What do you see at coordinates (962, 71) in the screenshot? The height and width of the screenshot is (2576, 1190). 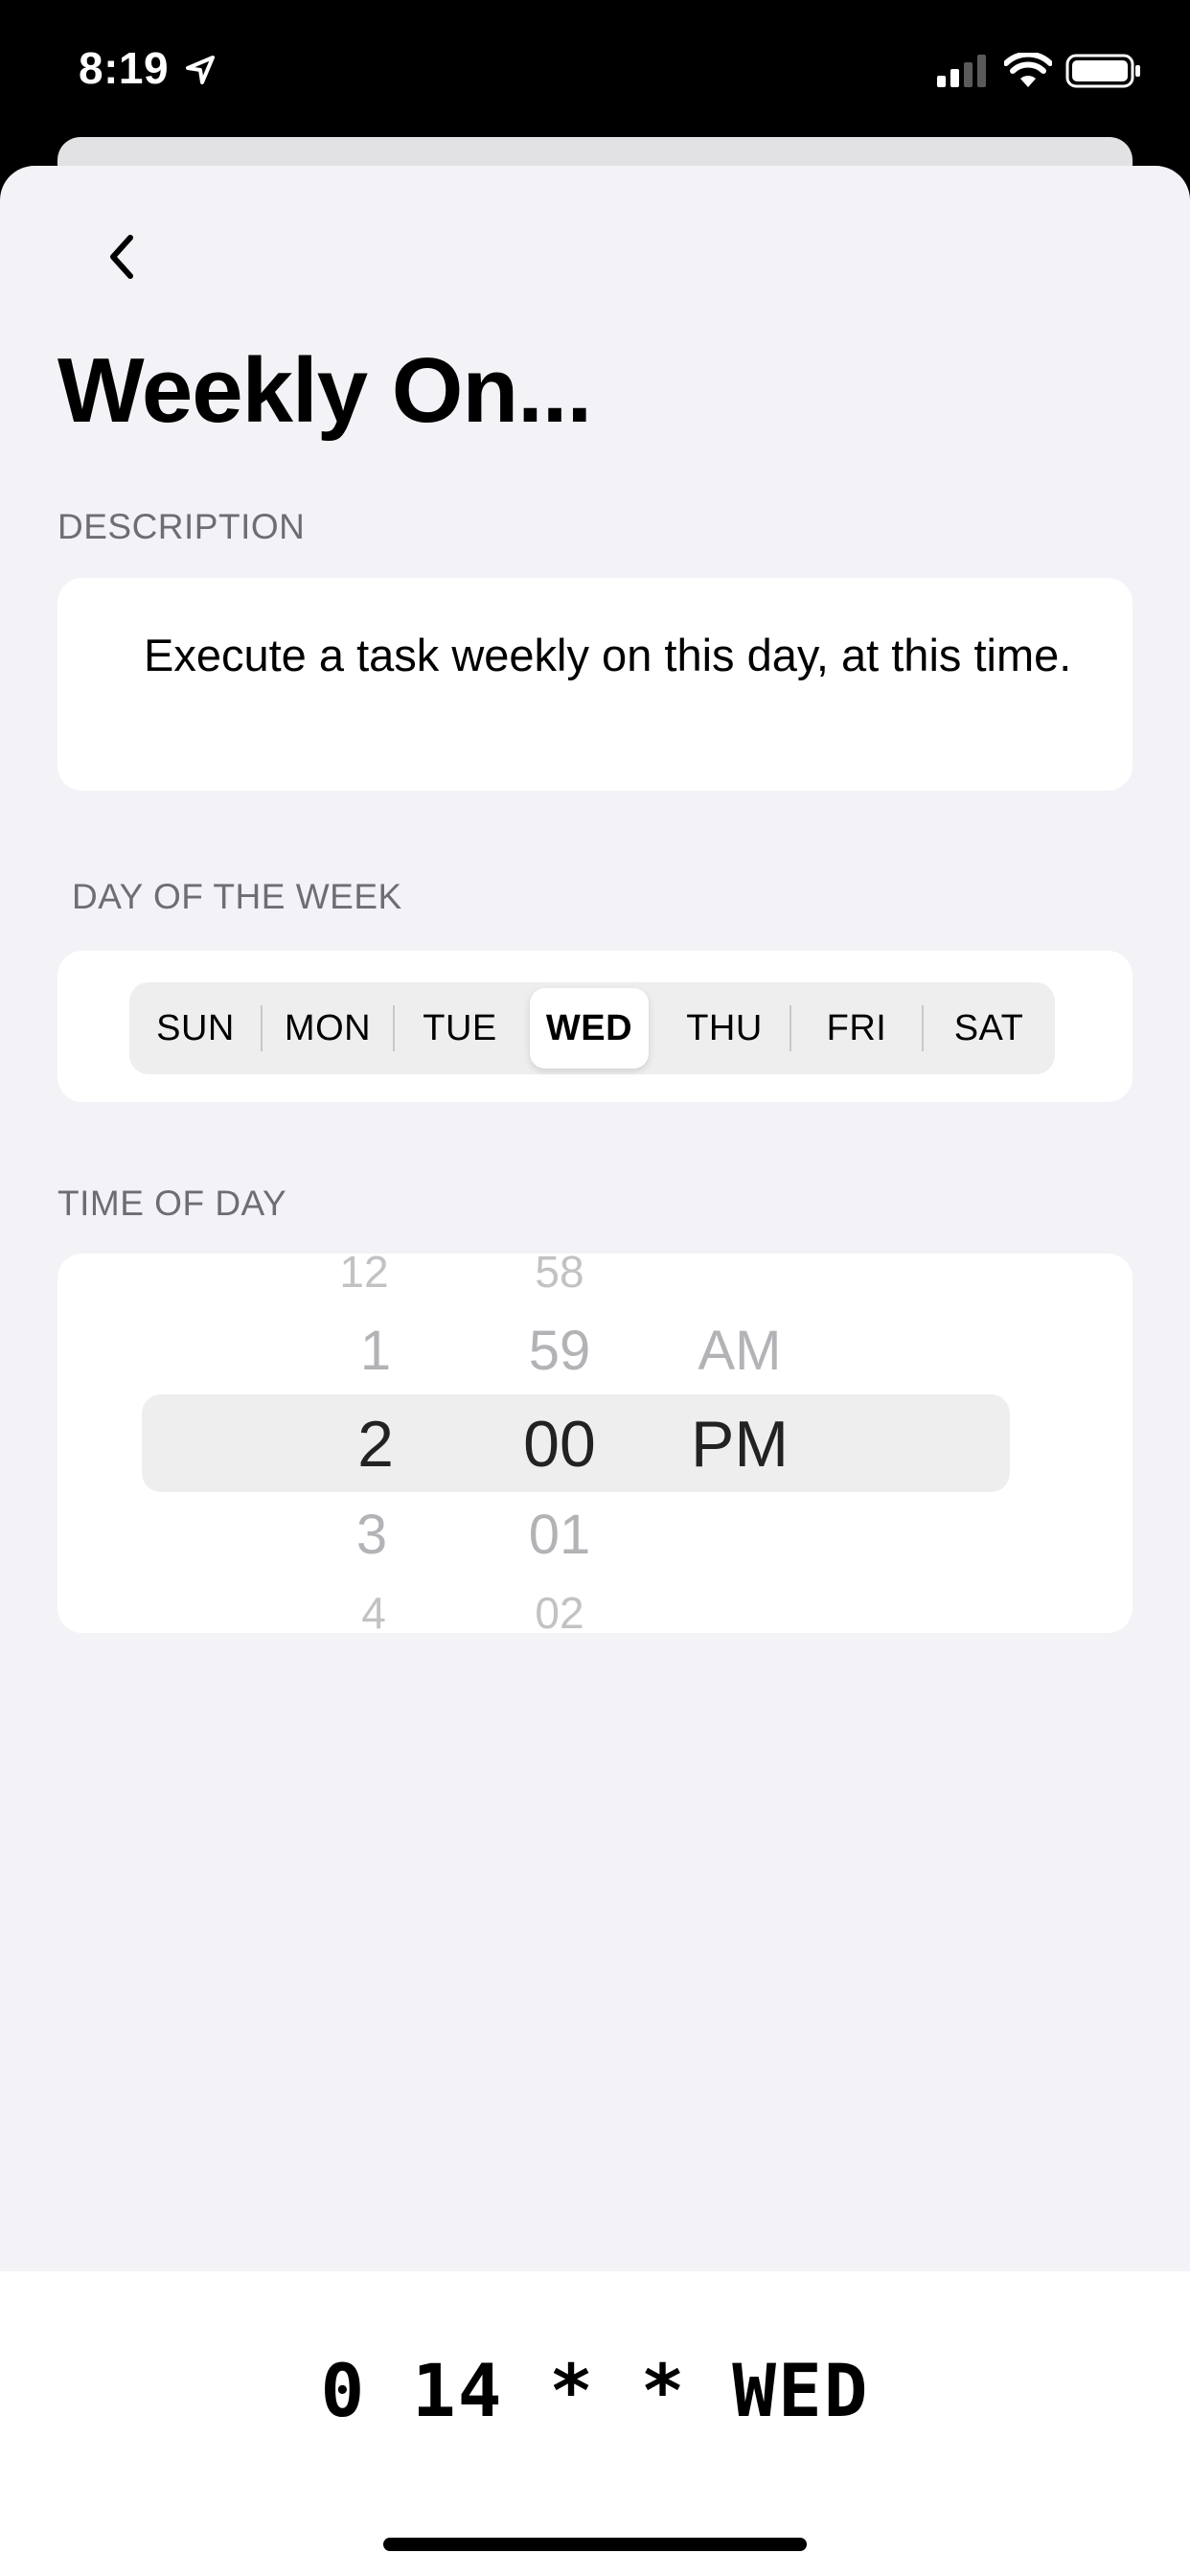 I see `cellular-signal-icon` at bounding box center [962, 71].